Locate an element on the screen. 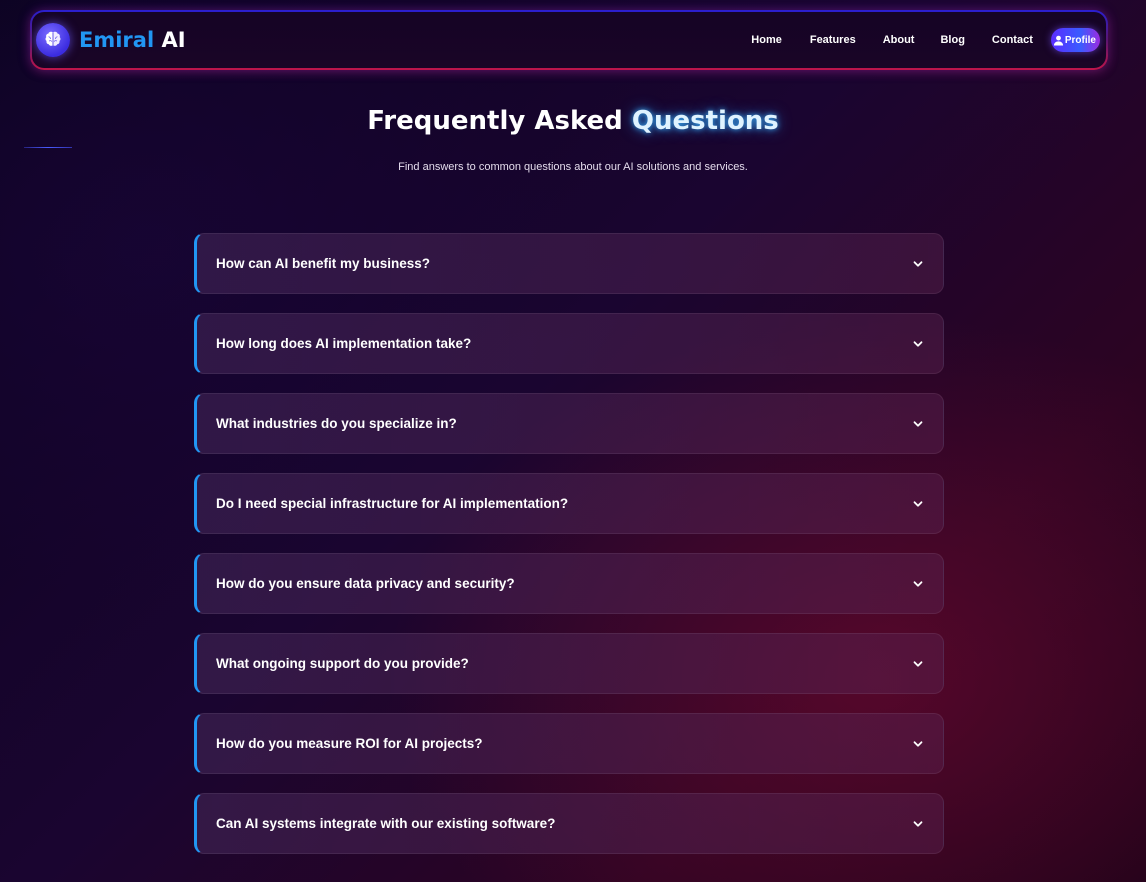 The height and width of the screenshot is (882, 1146). profile-button: Profile is located at coordinates (1075, 40).